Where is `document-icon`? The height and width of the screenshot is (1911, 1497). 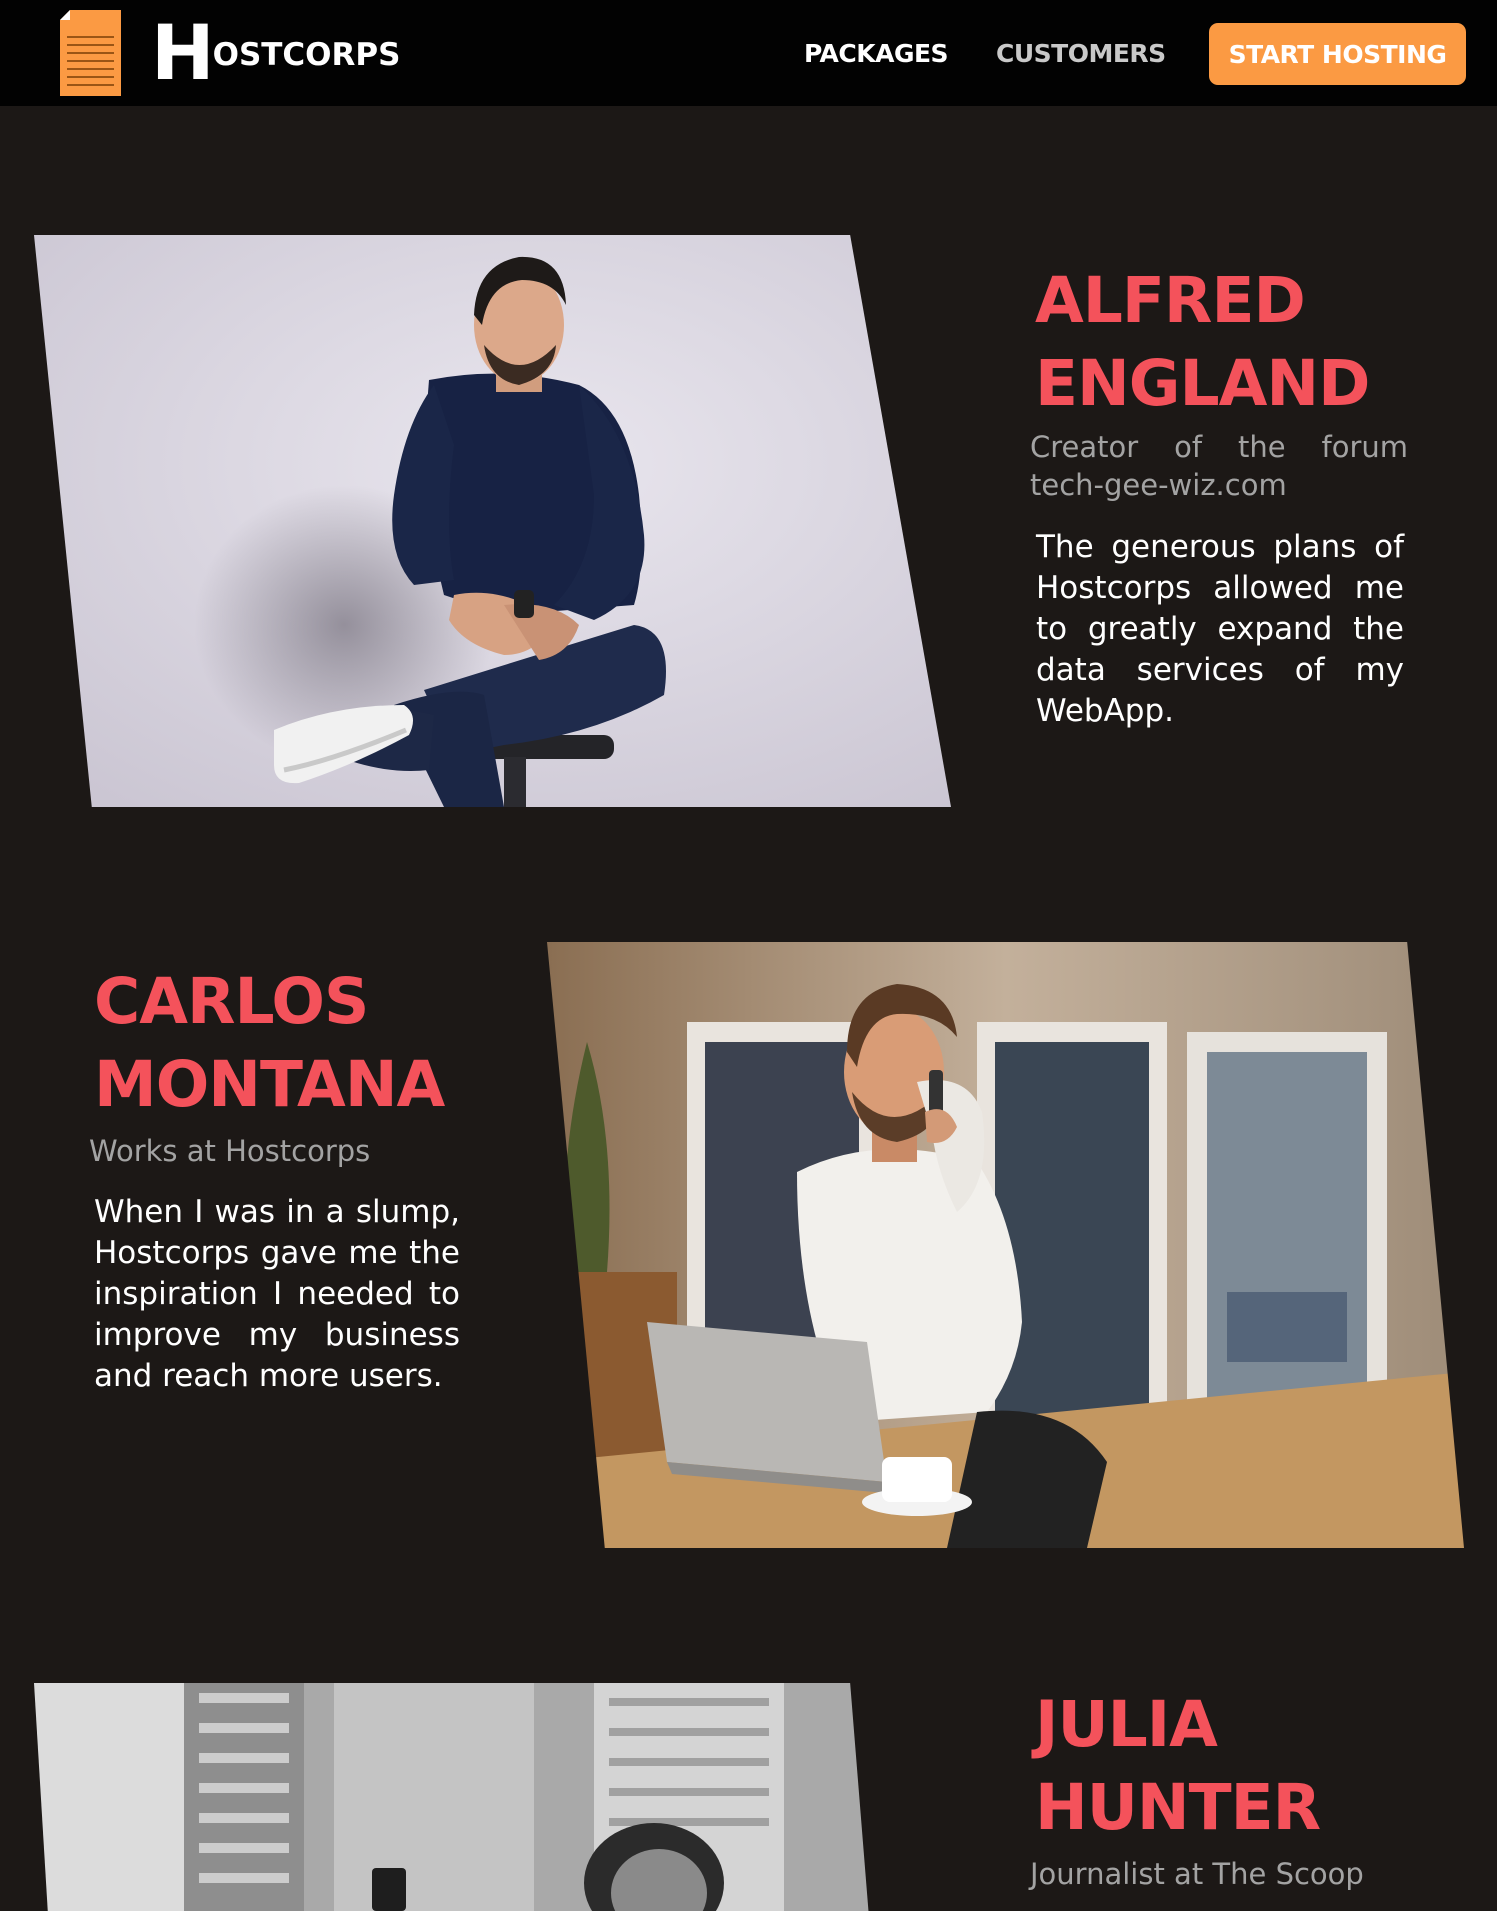 document-icon is located at coordinates (90, 53).